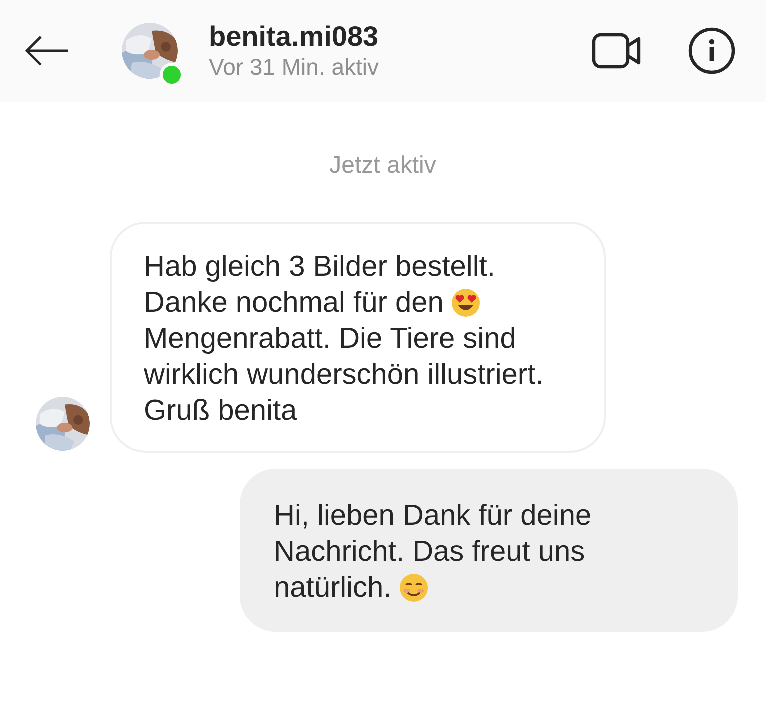  Describe the element at coordinates (400, 37) in the screenshot. I see `username: benita.mi083` at that location.